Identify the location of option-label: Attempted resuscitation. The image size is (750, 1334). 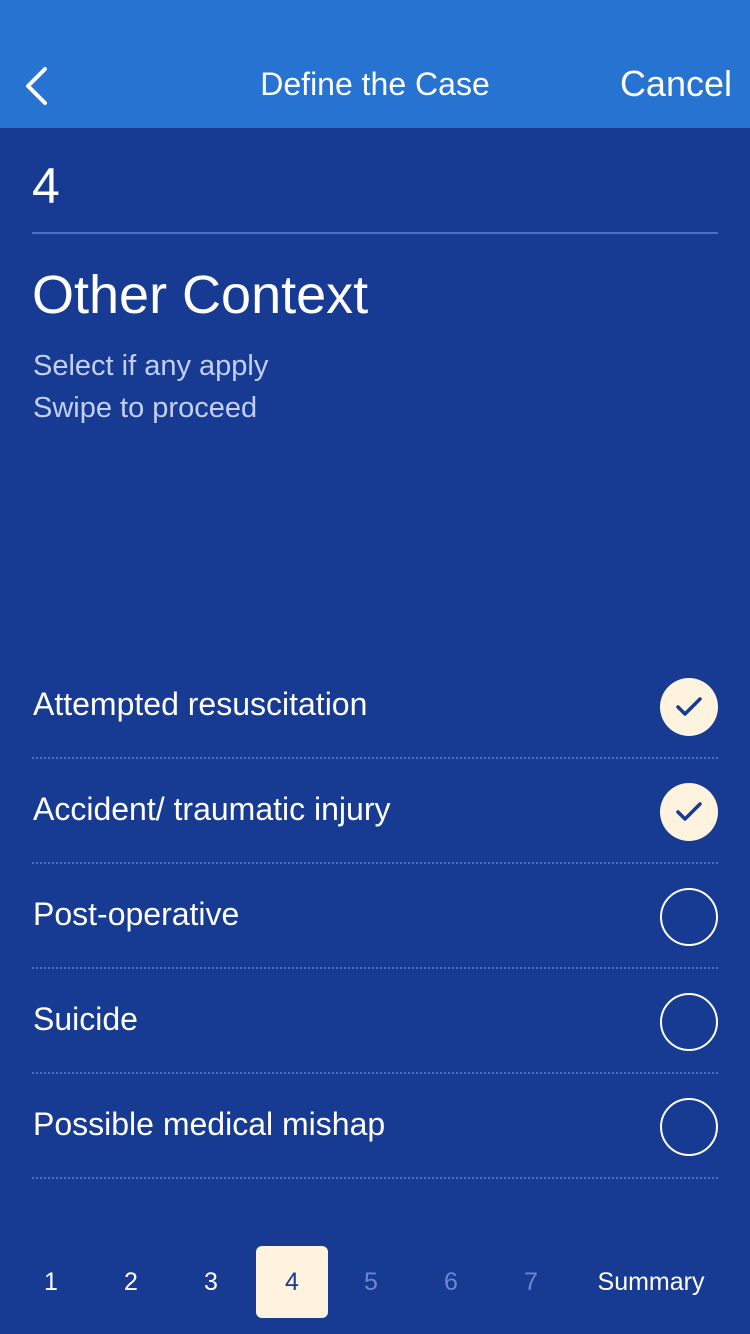
(200, 704).